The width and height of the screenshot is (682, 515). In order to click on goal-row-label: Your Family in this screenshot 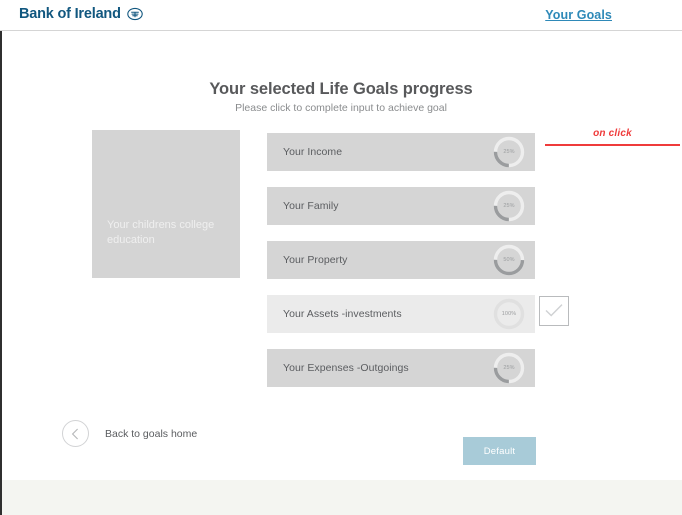, I will do `click(311, 206)`.